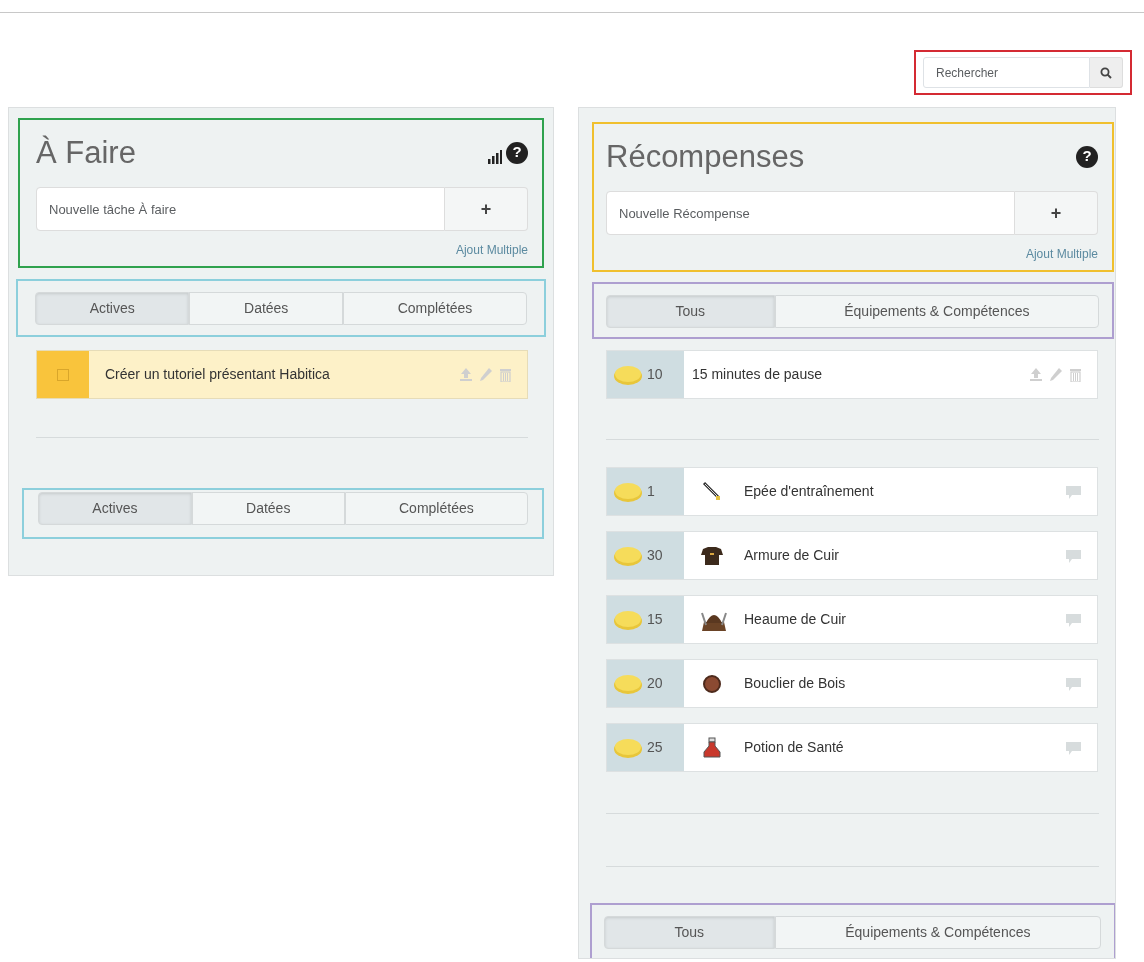 This screenshot has width=1144, height=962. I want to click on reward-name: Armure de Cuir, so click(792, 556).